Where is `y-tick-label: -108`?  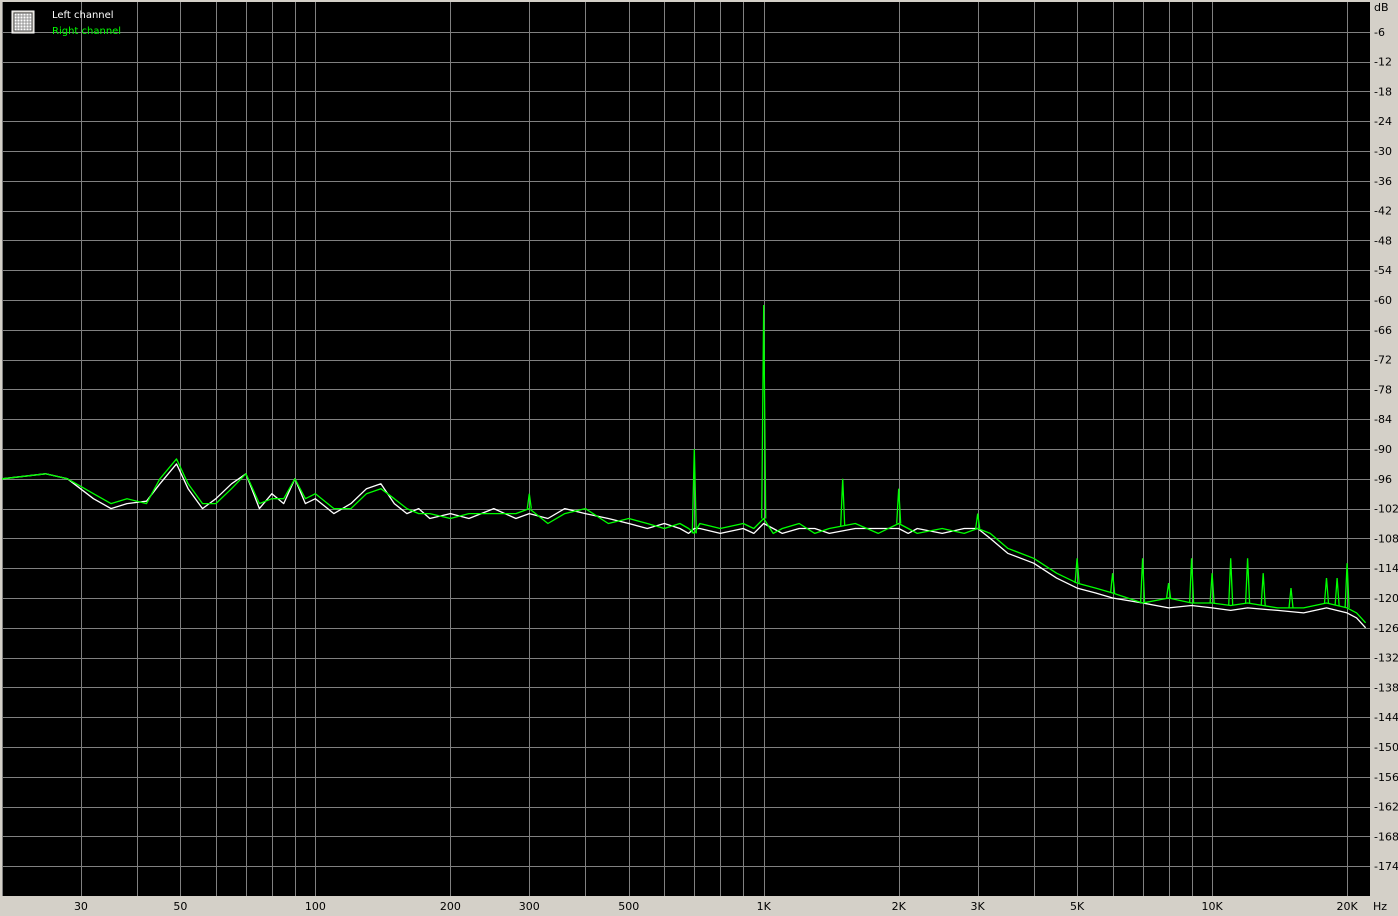
y-tick-label: -108 is located at coordinates (1386, 538).